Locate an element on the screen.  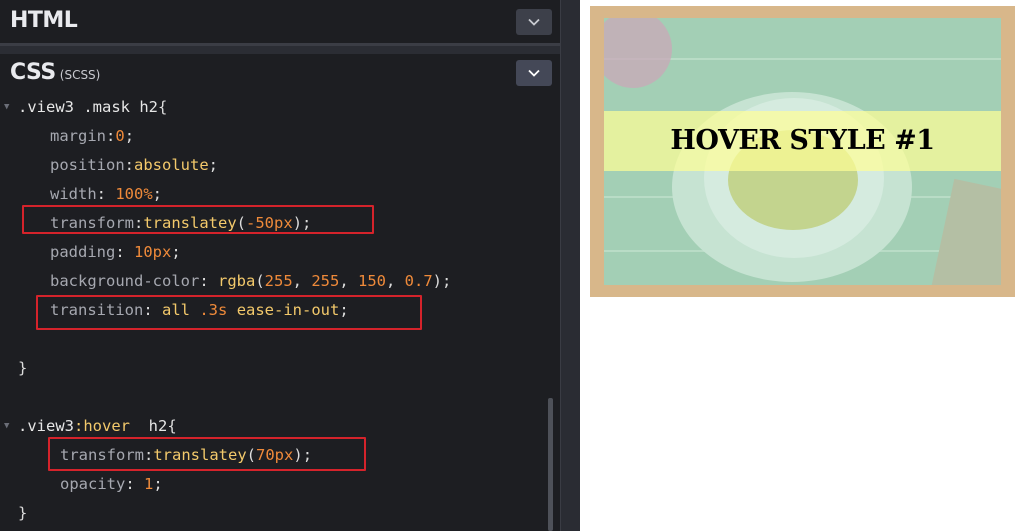
css-pane-toggle-button is located at coordinates (534, 73).